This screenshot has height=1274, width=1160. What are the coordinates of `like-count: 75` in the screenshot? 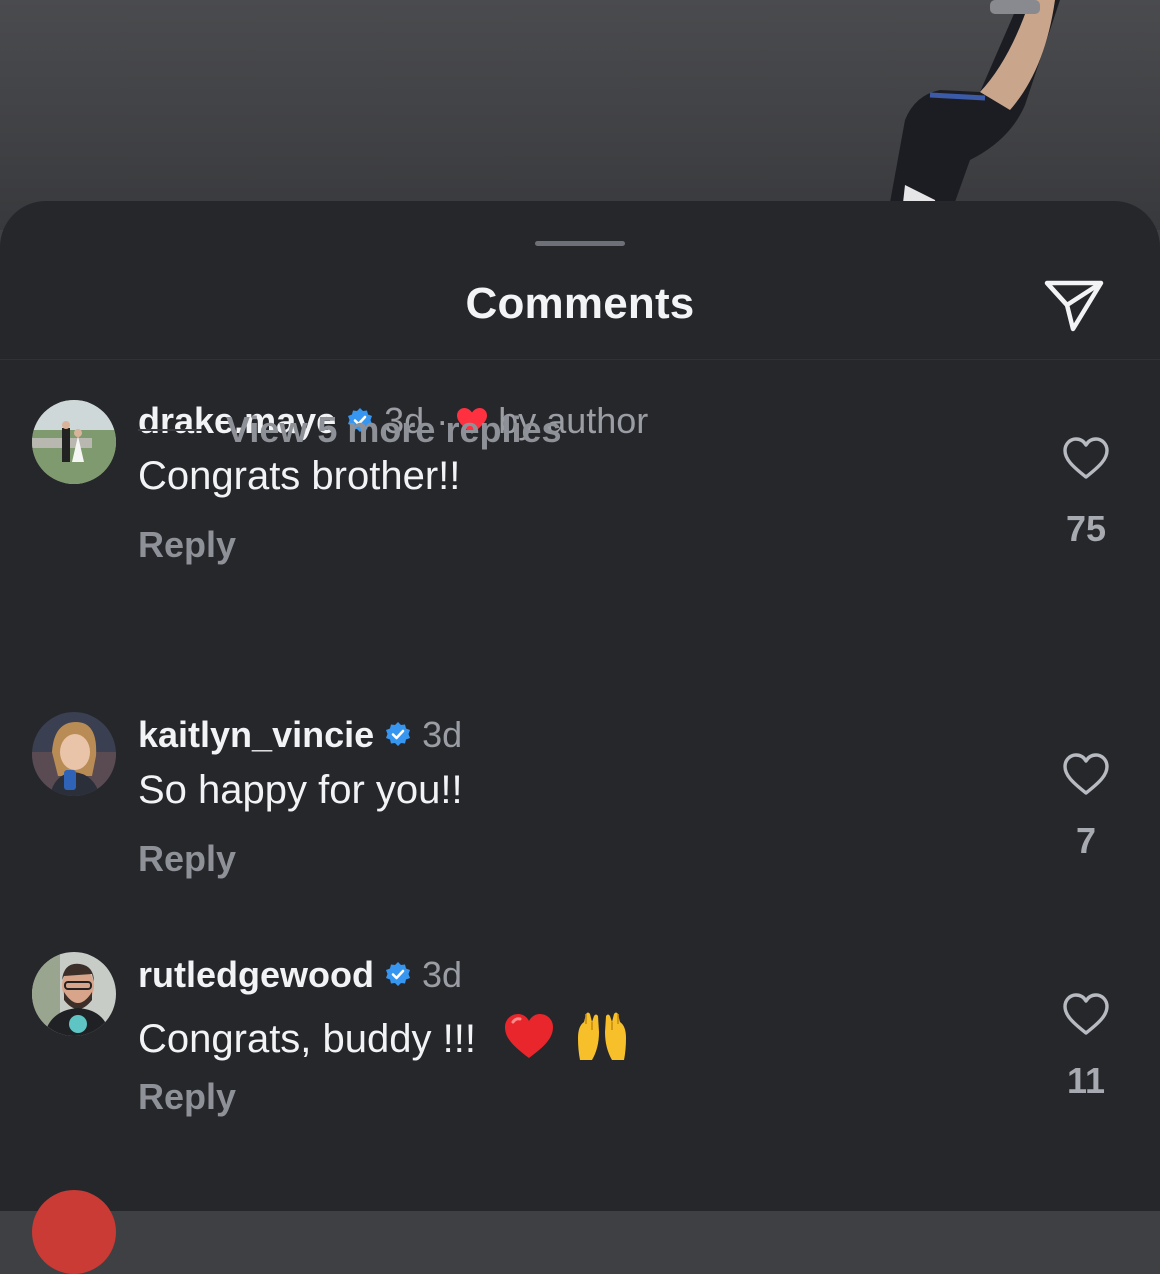 It's located at (1086, 528).